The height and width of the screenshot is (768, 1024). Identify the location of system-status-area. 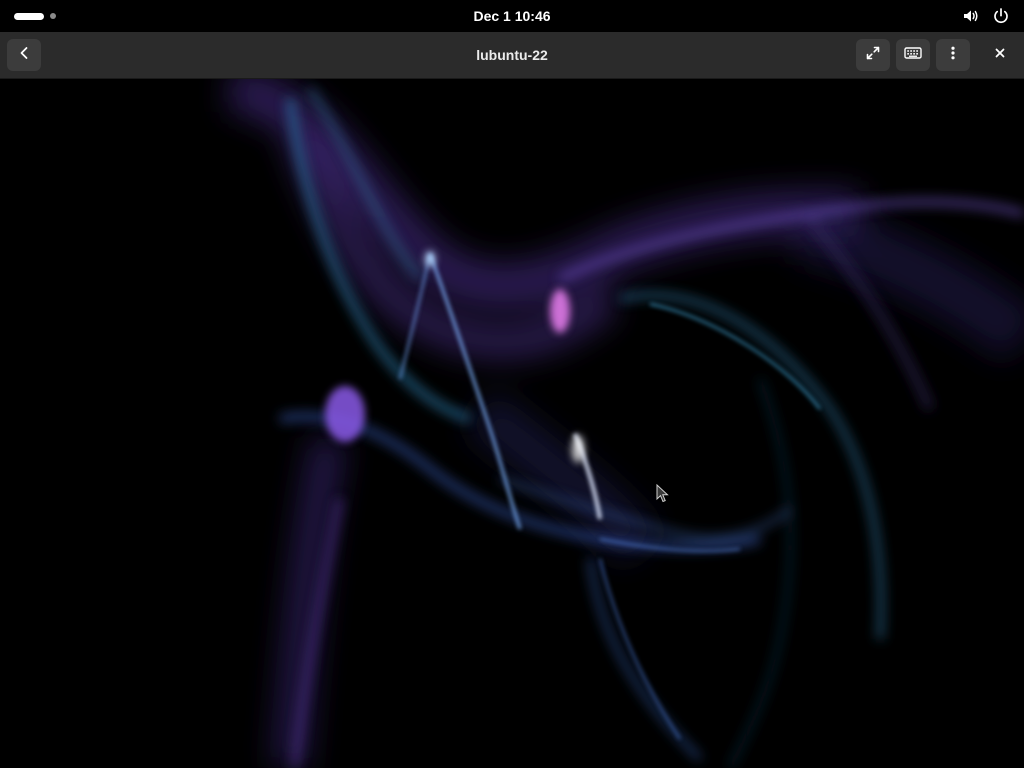
(986, 16).